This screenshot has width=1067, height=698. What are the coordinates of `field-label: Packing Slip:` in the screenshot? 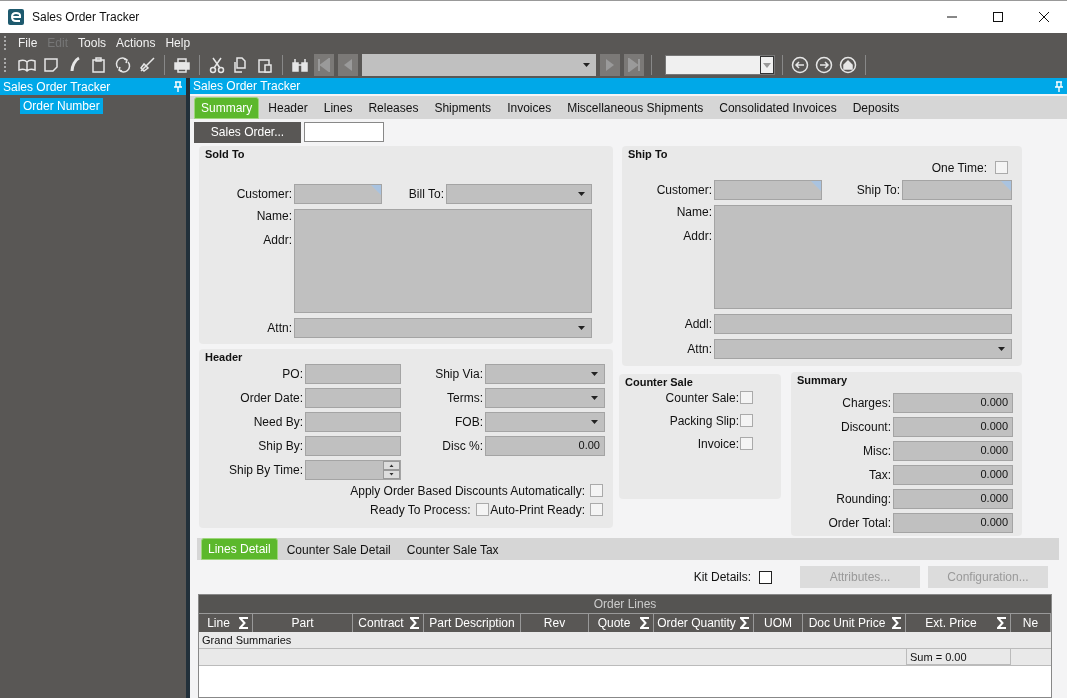 It's located at (704, 420).